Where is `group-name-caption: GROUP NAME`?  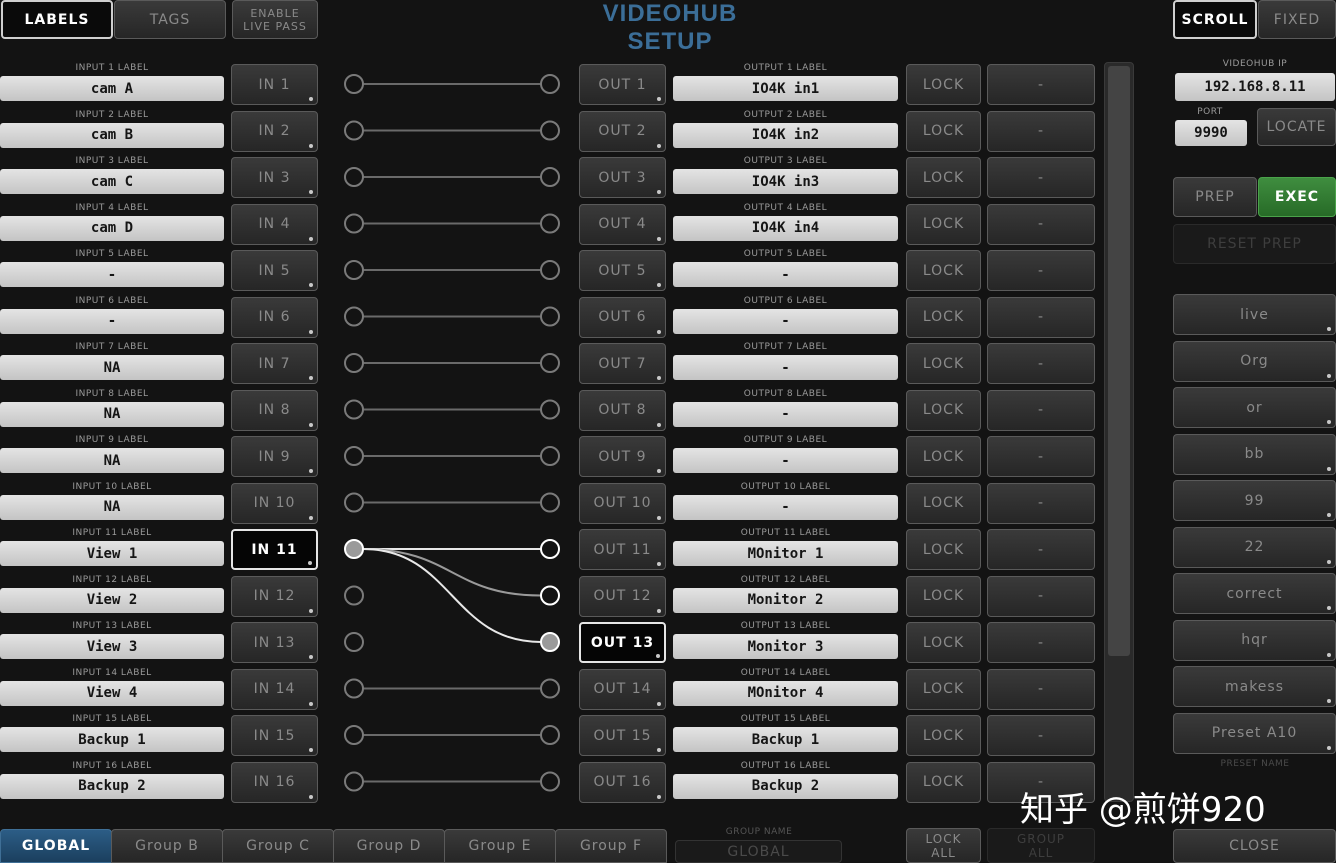
group-name-caption: GROUP NAME is located at coordinates (759, 832).